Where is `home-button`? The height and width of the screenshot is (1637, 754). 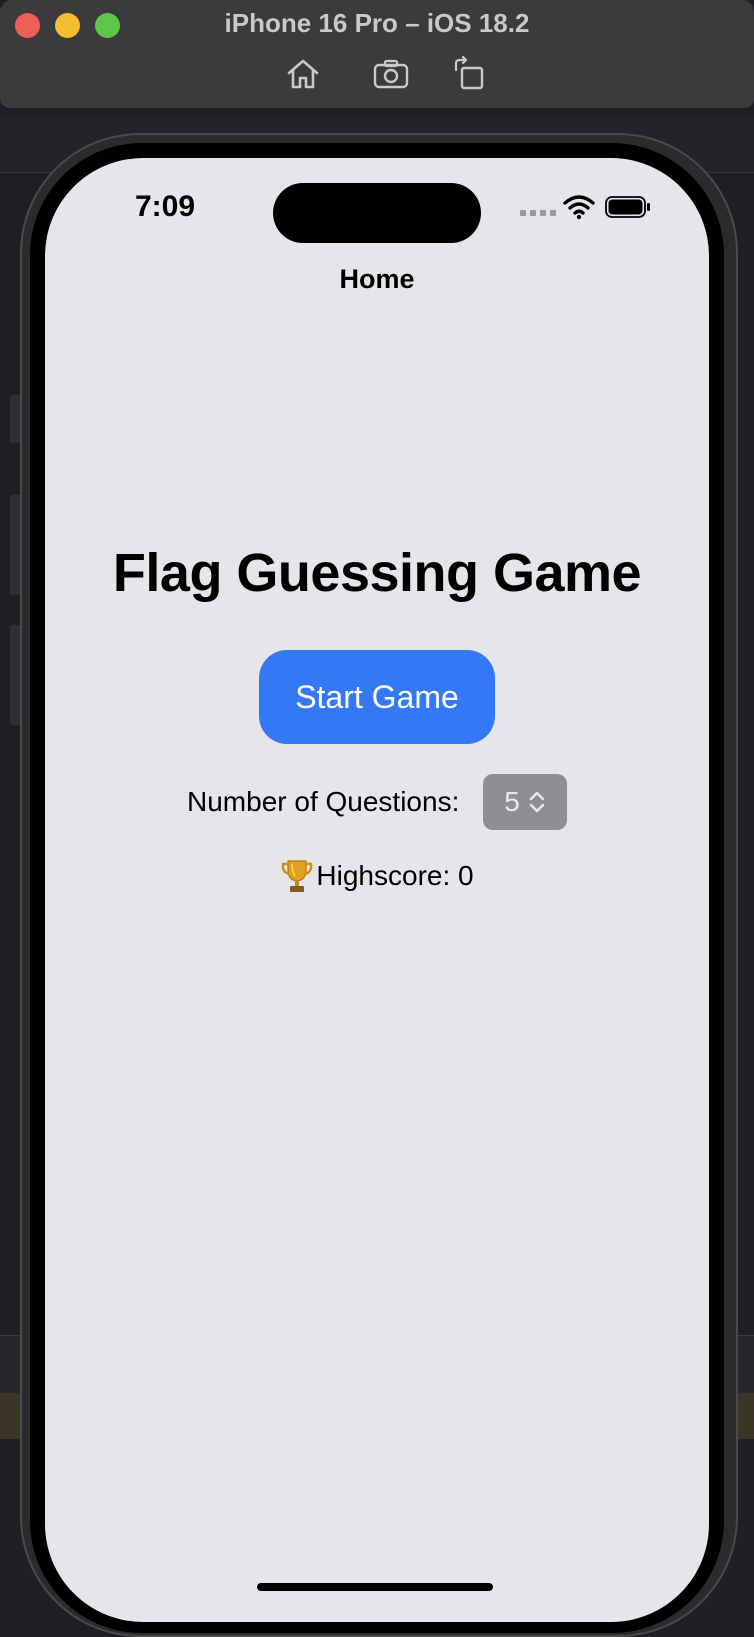
home-button is located at coordinates (303, 74).